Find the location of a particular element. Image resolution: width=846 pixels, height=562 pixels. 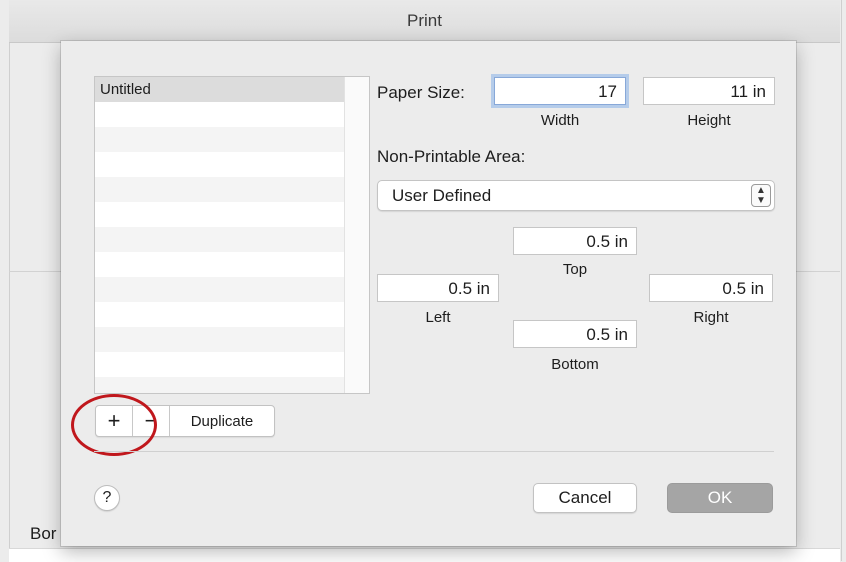

top-margin-field: 0.5 in is located at coordinates (575, 241).